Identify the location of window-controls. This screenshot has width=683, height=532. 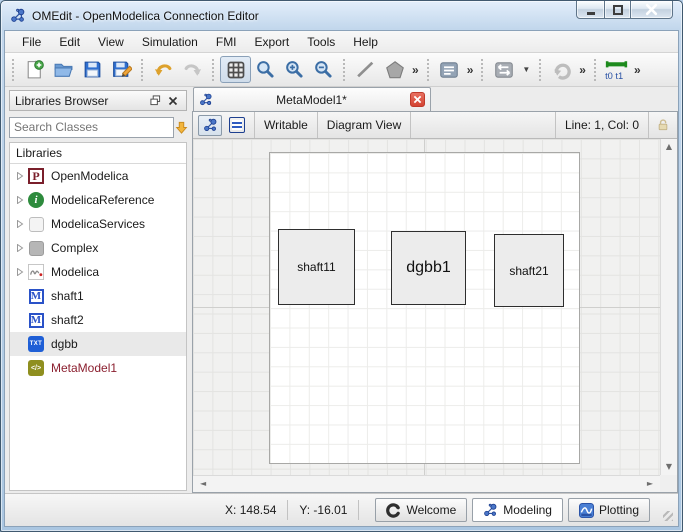
(624, 10).